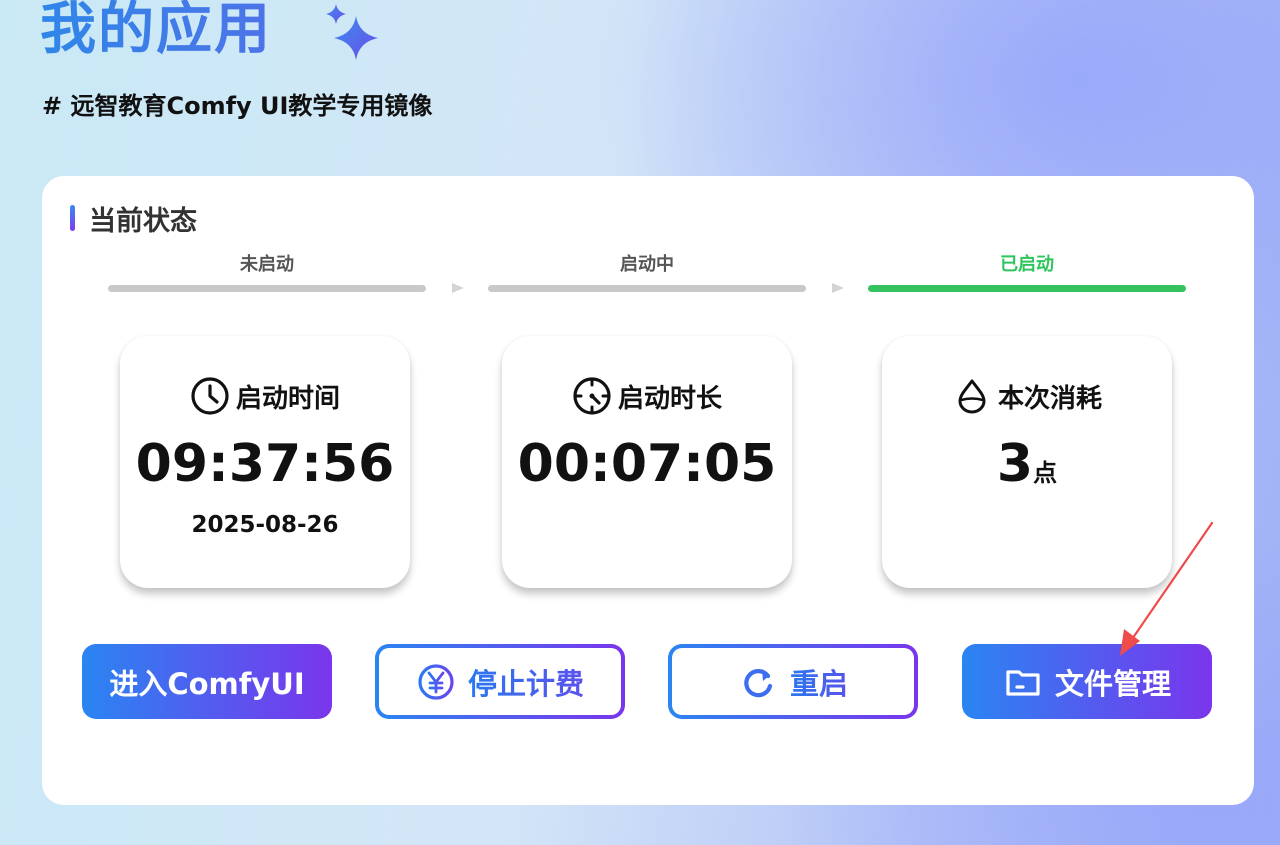 Image resolution: width=1280 pixels, height=845 pixels. What do you see at coordinates (267, 264) in the screenshot?
I see `step-label: 未启动` at bounding box center [267, 264].